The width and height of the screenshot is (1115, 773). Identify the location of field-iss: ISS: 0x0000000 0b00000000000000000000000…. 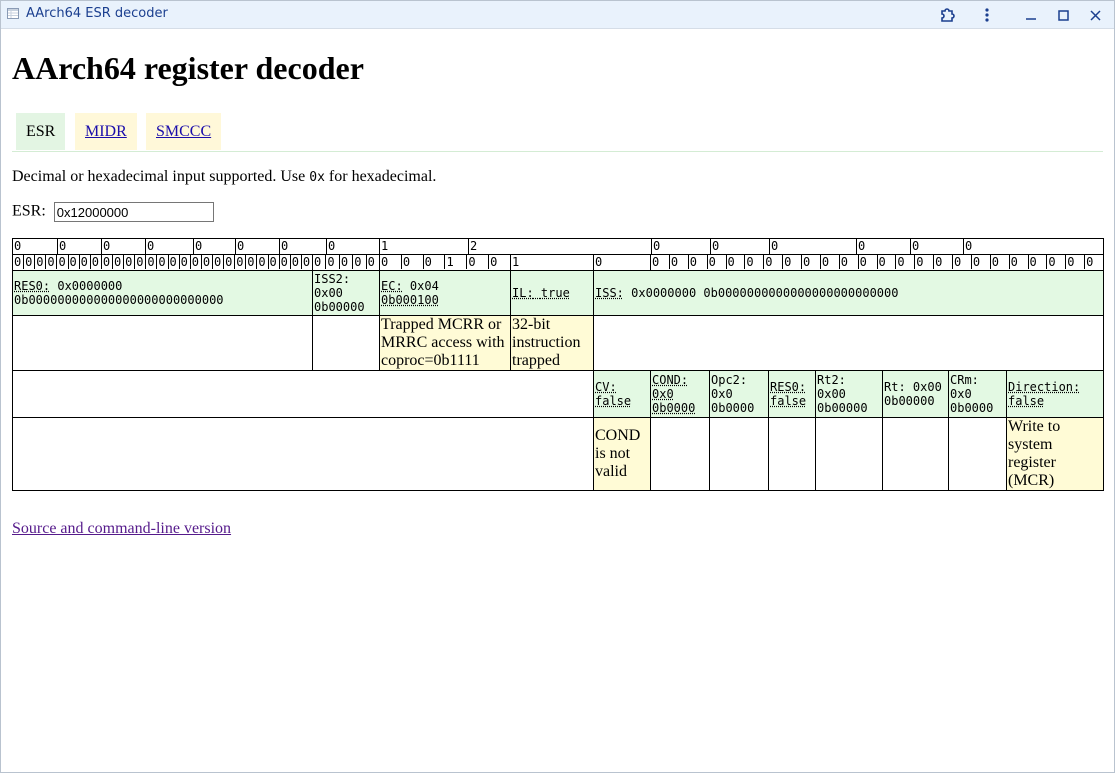
(848, 293).